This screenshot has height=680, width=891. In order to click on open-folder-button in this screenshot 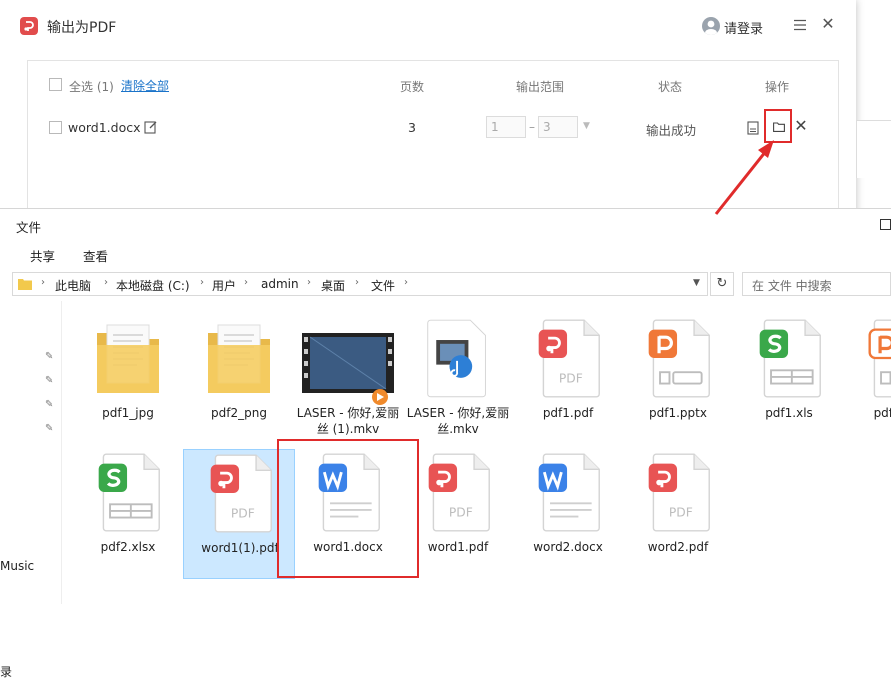, I will do `click(778, 126)`.